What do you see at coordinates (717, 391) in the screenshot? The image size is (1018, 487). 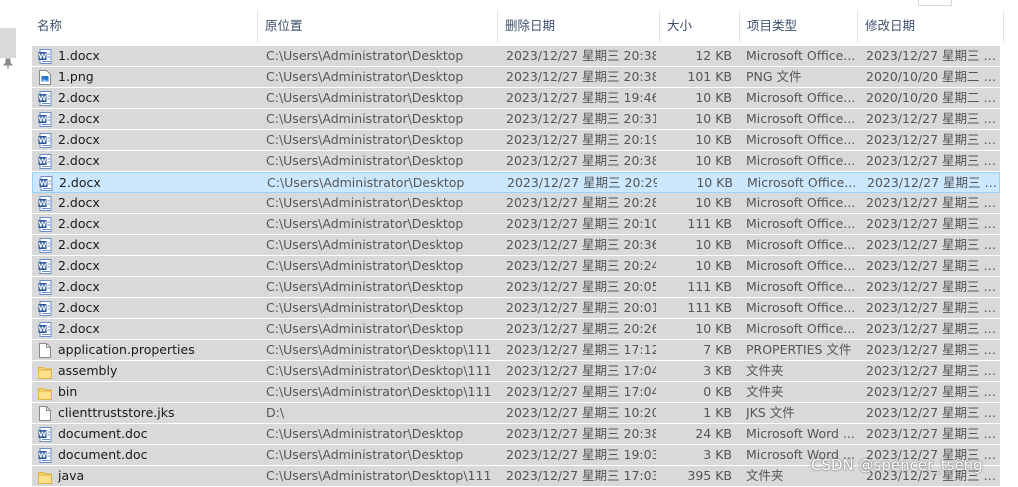 I see `file-size: 0 KB` at bounding box center [717, 391].